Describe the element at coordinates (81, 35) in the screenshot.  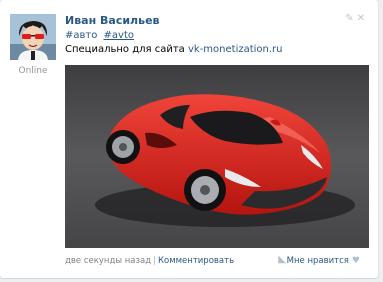
I see `hashtag-link: #авто` at that location.